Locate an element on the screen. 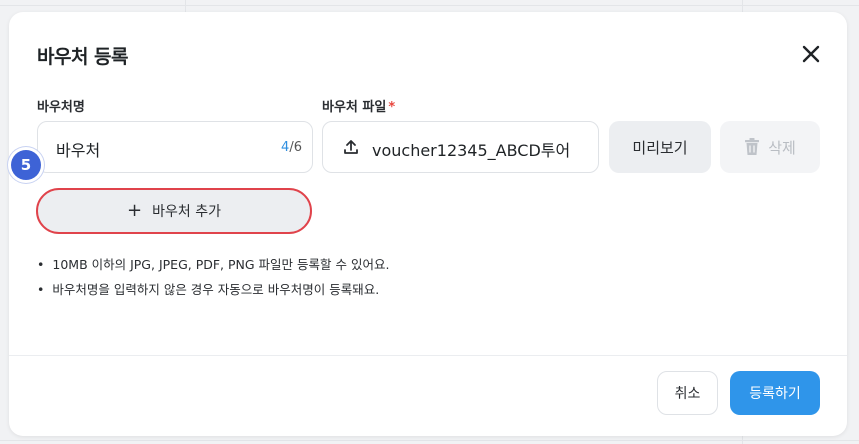 The width and height of the screenshot is (859, 444). close-icon is located at coordinates (811, 54).